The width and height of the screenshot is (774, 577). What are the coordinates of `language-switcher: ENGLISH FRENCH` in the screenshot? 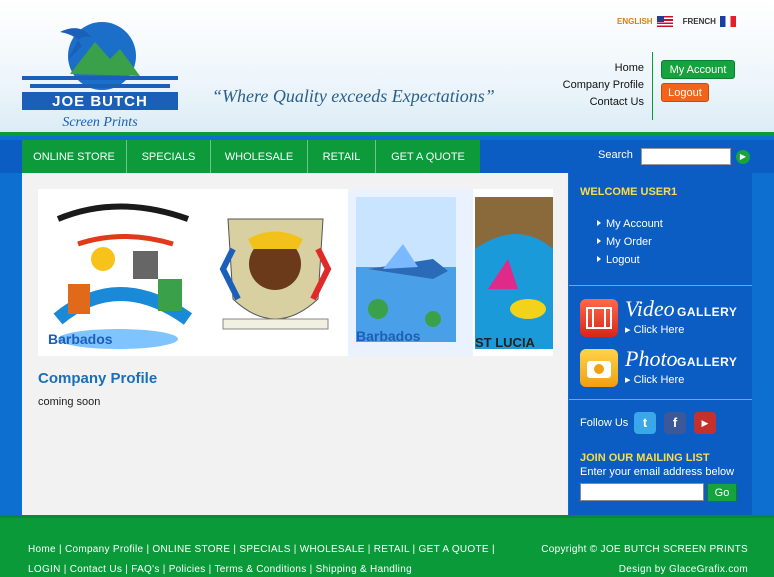 It's located at (676, 21).